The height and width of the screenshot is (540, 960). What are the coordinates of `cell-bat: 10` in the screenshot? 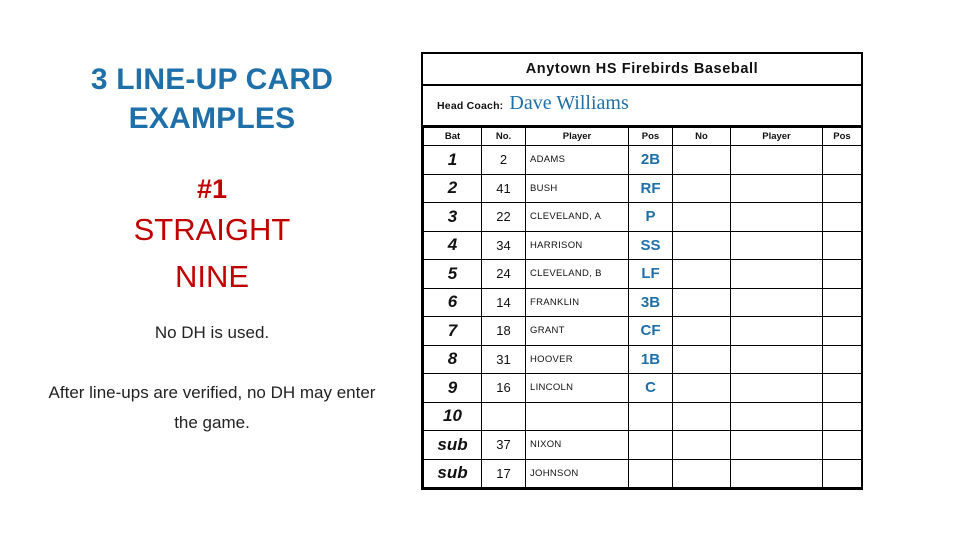 It's located at (452, 416).